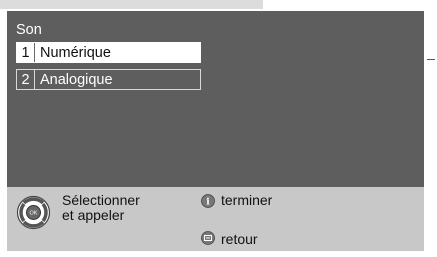 Image resolution: width=437 pixels, height=257 pixels. I want to click on menu-item-numerique: 1 Numérique, so click(108, 52).